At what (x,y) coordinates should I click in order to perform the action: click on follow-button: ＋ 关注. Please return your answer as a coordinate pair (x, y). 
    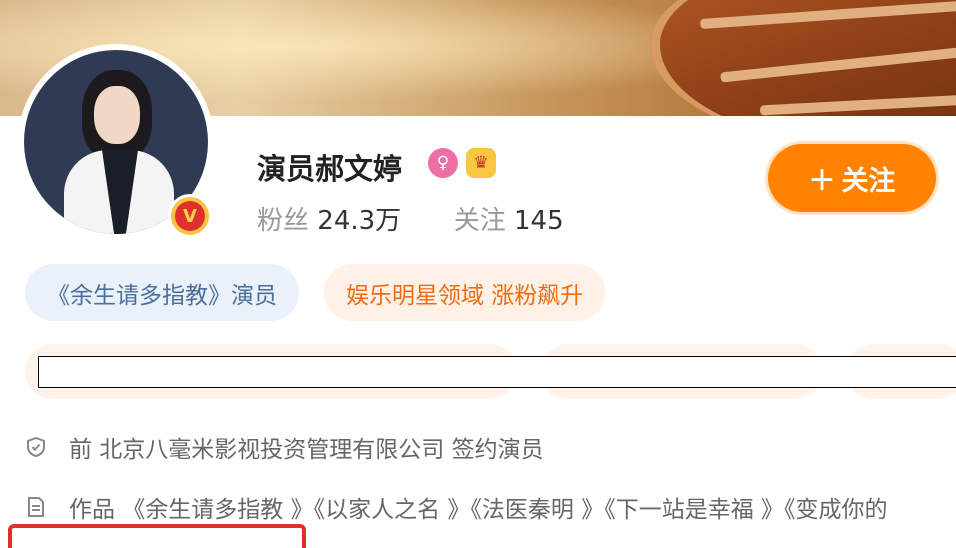
    Looking at the image, I should click on (852, 178).